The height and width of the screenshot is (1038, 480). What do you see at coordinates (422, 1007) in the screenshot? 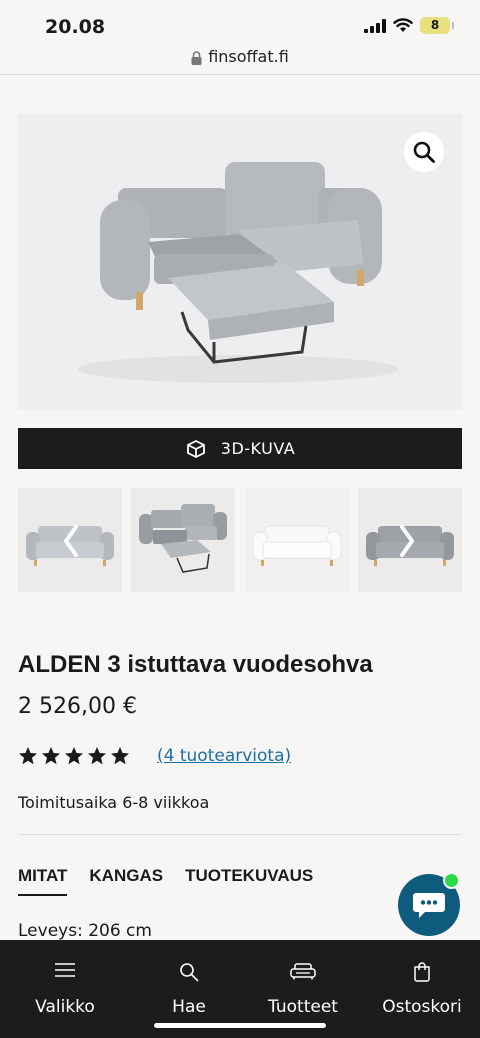
I see `nav-ostoskori-label: Ostoskori` at bounding box center [422, 1007].